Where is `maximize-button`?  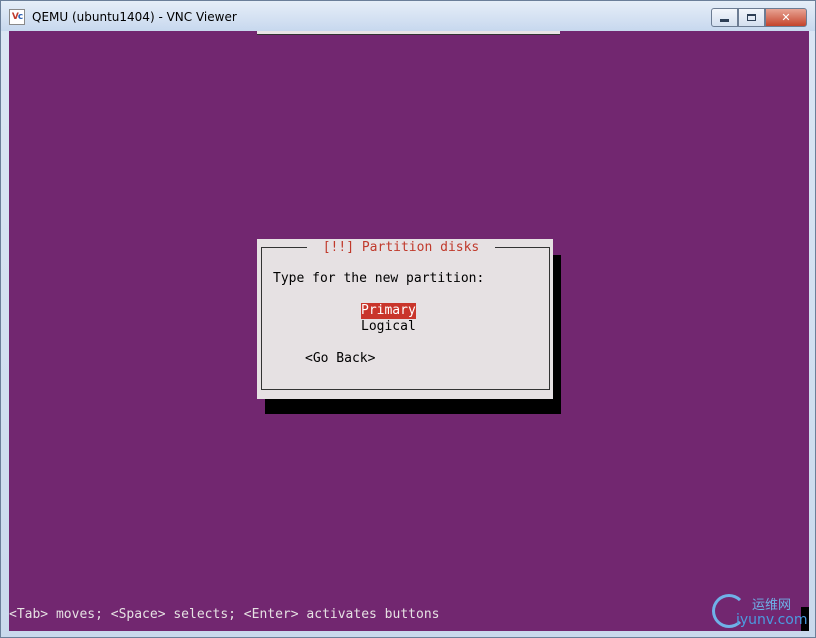
maximize-button is located at coordinates (751, 17).